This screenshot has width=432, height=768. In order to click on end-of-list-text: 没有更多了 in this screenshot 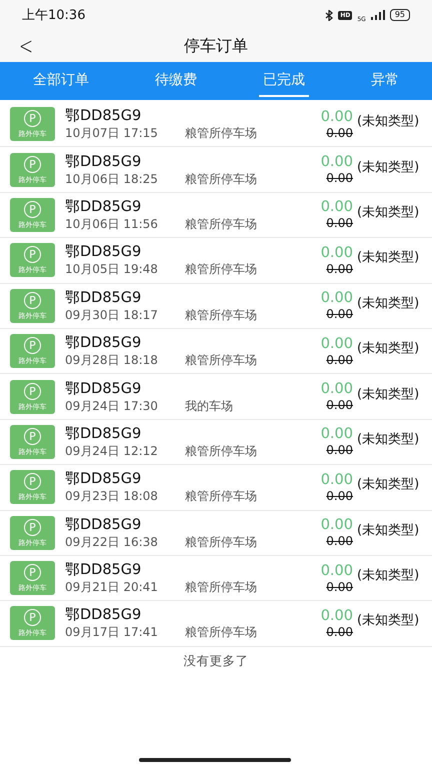, I will do `click(216, 660)`.